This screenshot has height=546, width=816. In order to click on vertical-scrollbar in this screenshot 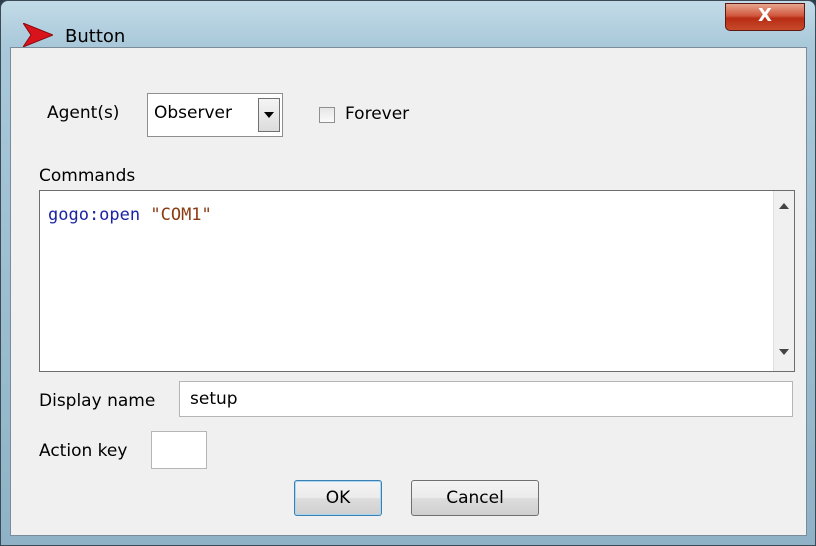, I will do `click(783, 281)`.